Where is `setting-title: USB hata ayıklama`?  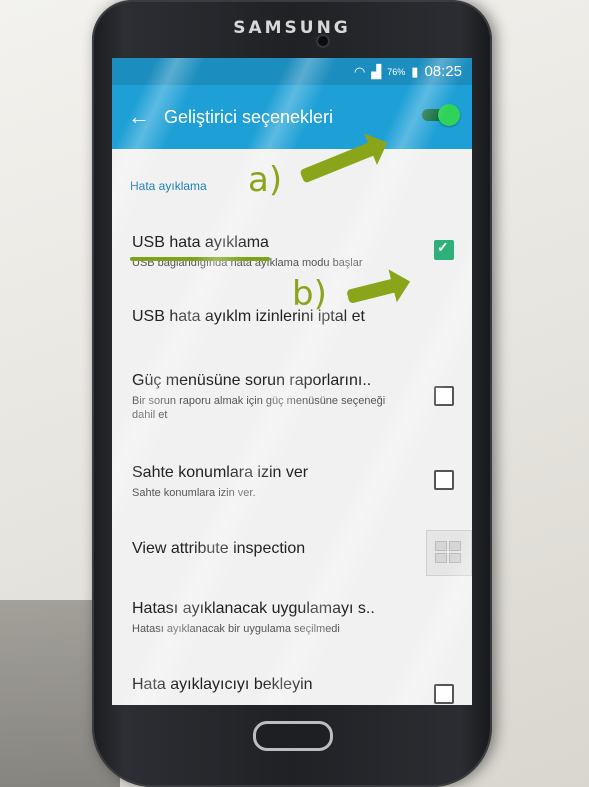 setting-title: USB hata ayıklama is located at coordinates (200, 242).